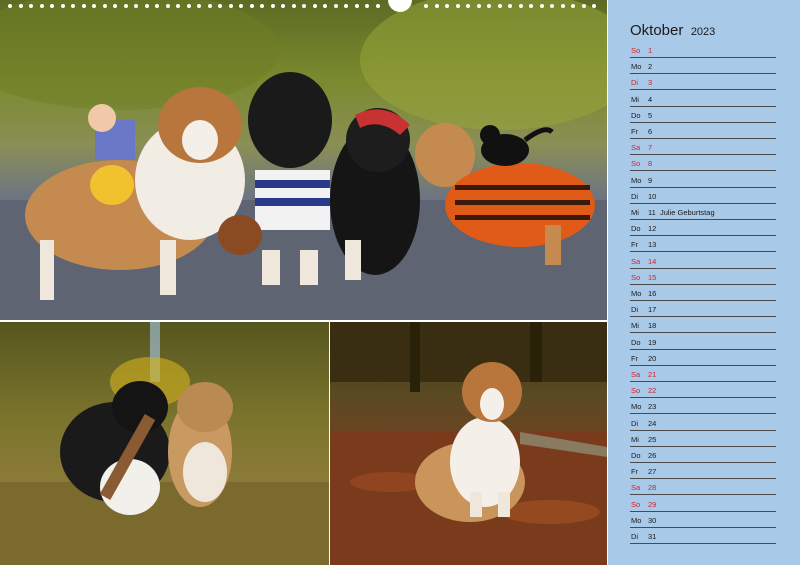 The width and height of the screenshot is (800, 565). What do you see at coordinates (650, 115) in the screenshot?
I see `day-number: 5` at bounding box center [650, 115].